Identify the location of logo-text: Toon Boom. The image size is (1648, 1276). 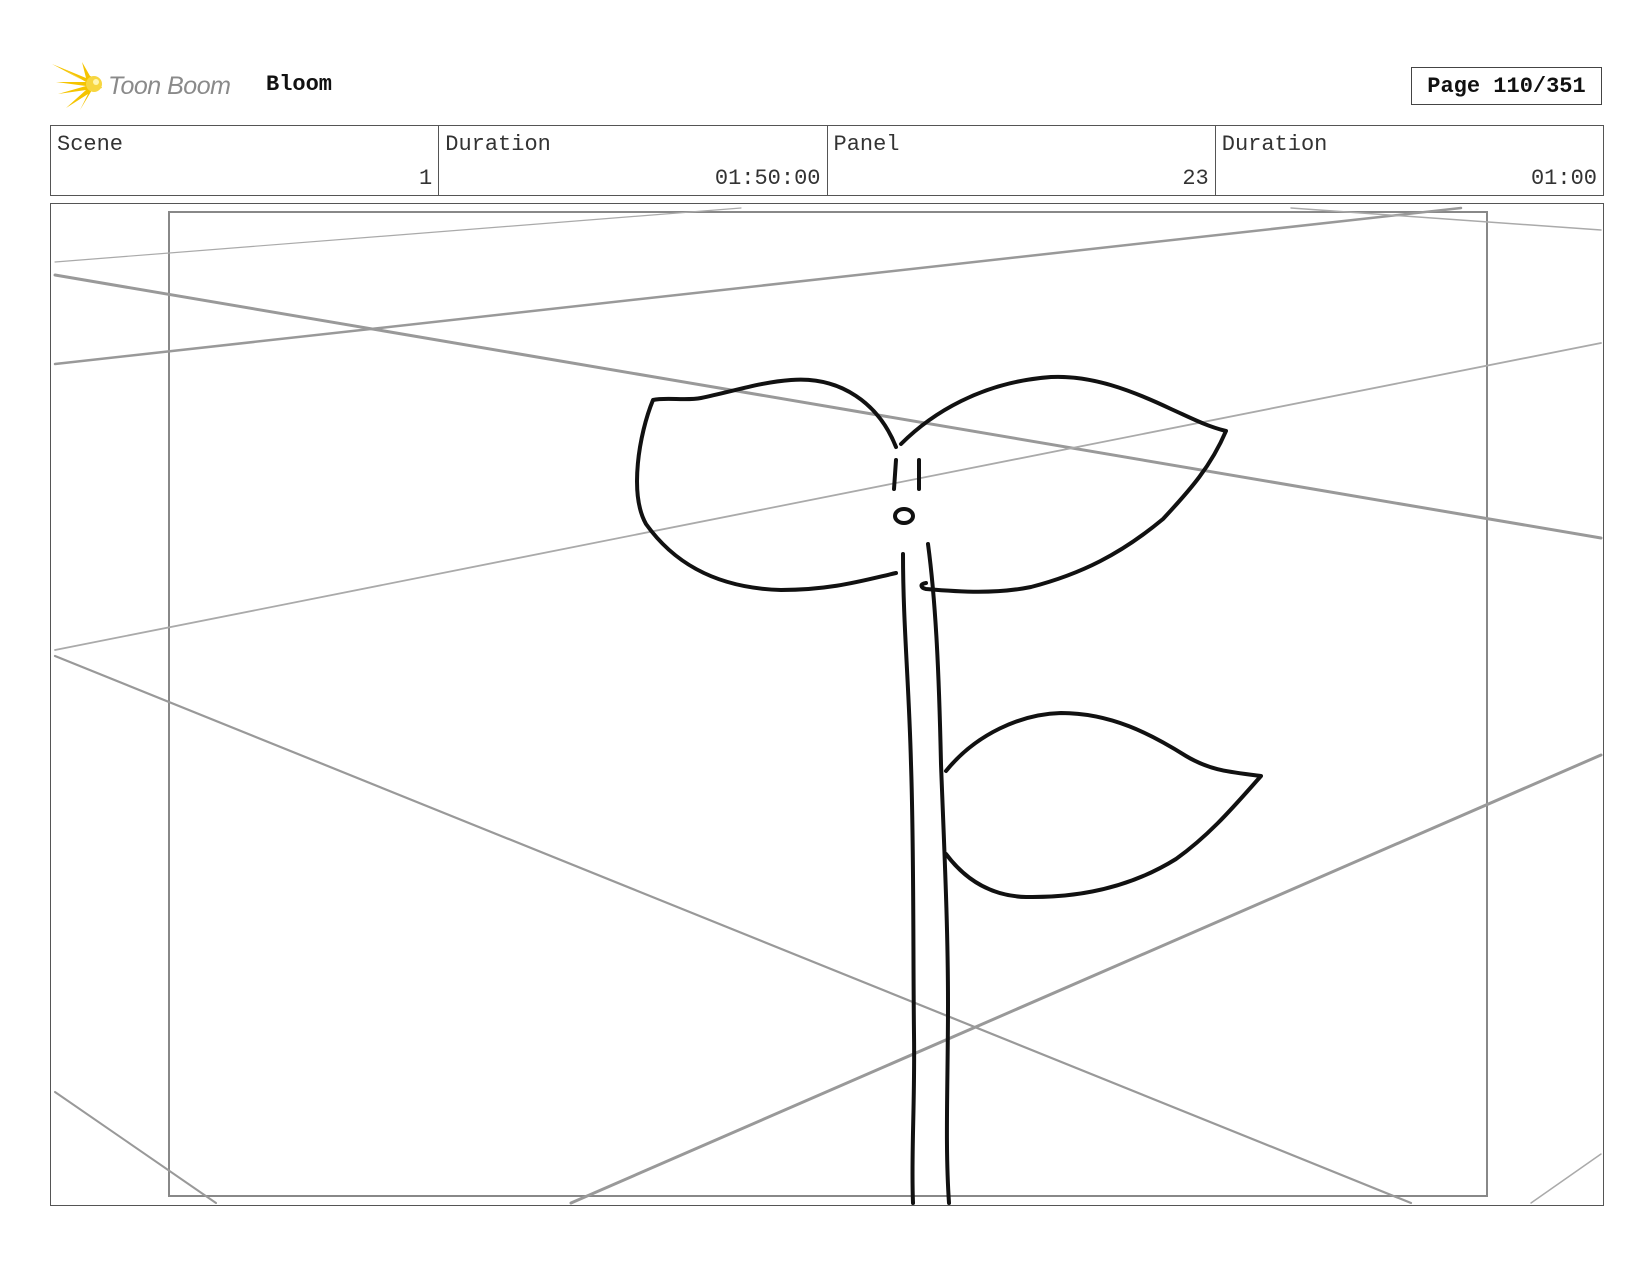
(169, 85).